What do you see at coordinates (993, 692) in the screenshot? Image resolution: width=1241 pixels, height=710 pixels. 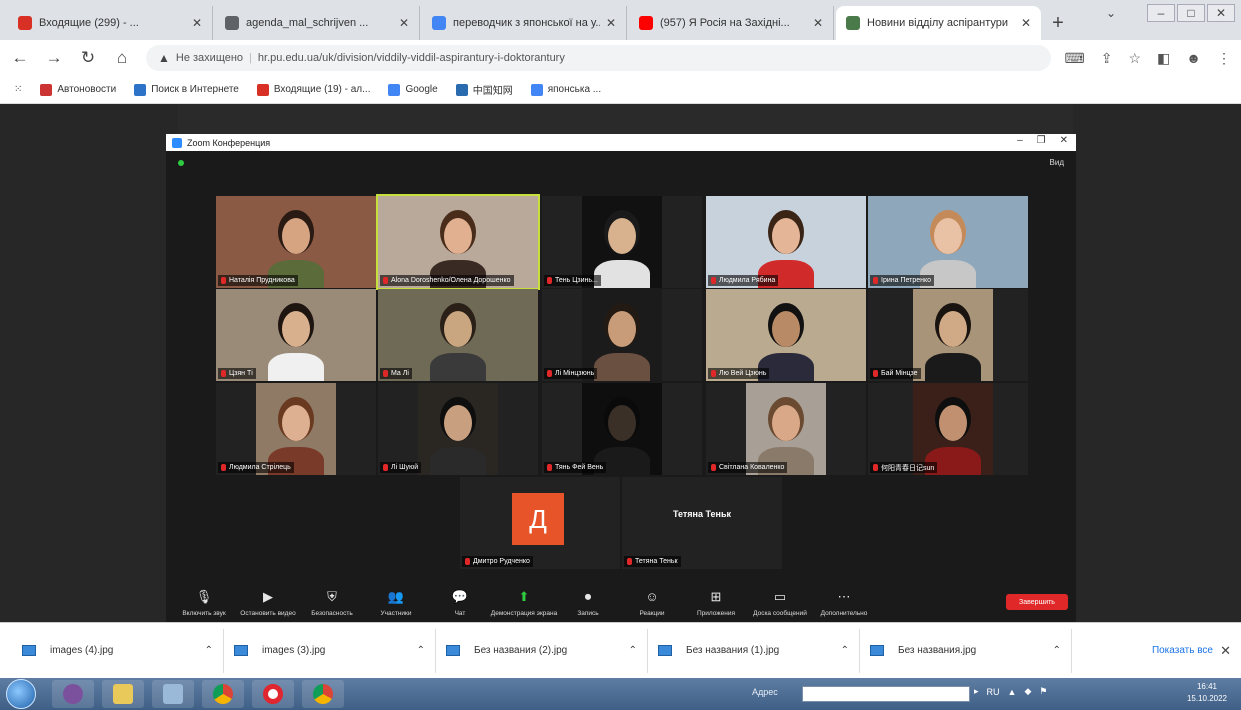 I see `language-indicator: RU` at bounding box center [993, 692].